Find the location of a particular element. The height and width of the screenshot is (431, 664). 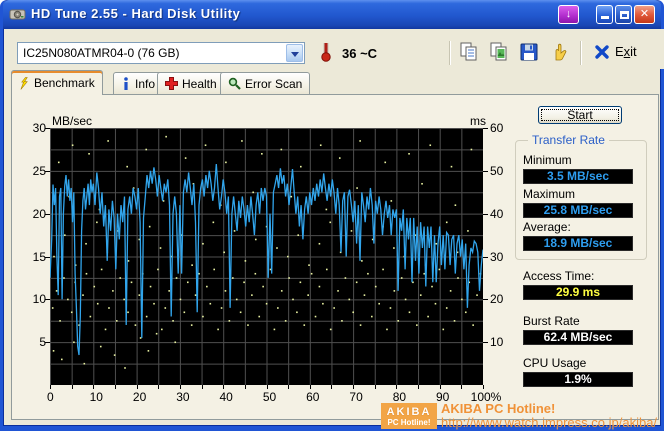

close-button: ✕ is located at coordinates (644, 14).